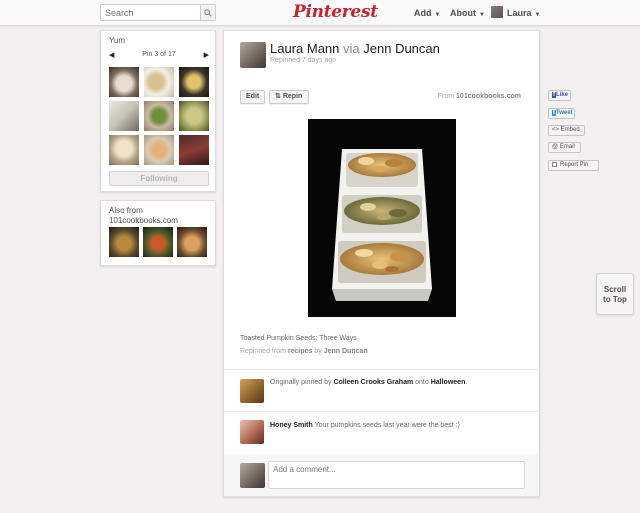 Image resolution: width=640 pixels, height=513 pixels. I want to click on tweet-button: tTweet, so click(561, 113).